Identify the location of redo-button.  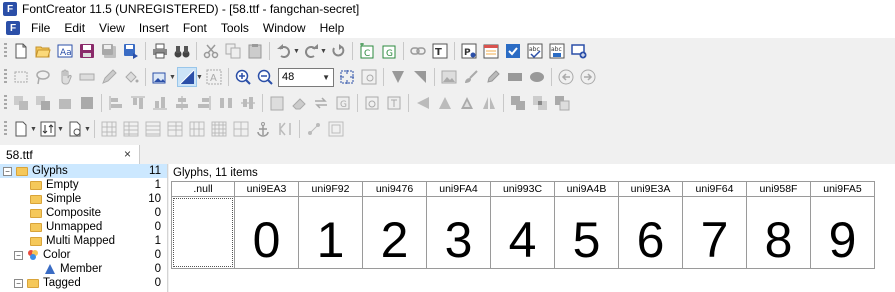
(311, 51).